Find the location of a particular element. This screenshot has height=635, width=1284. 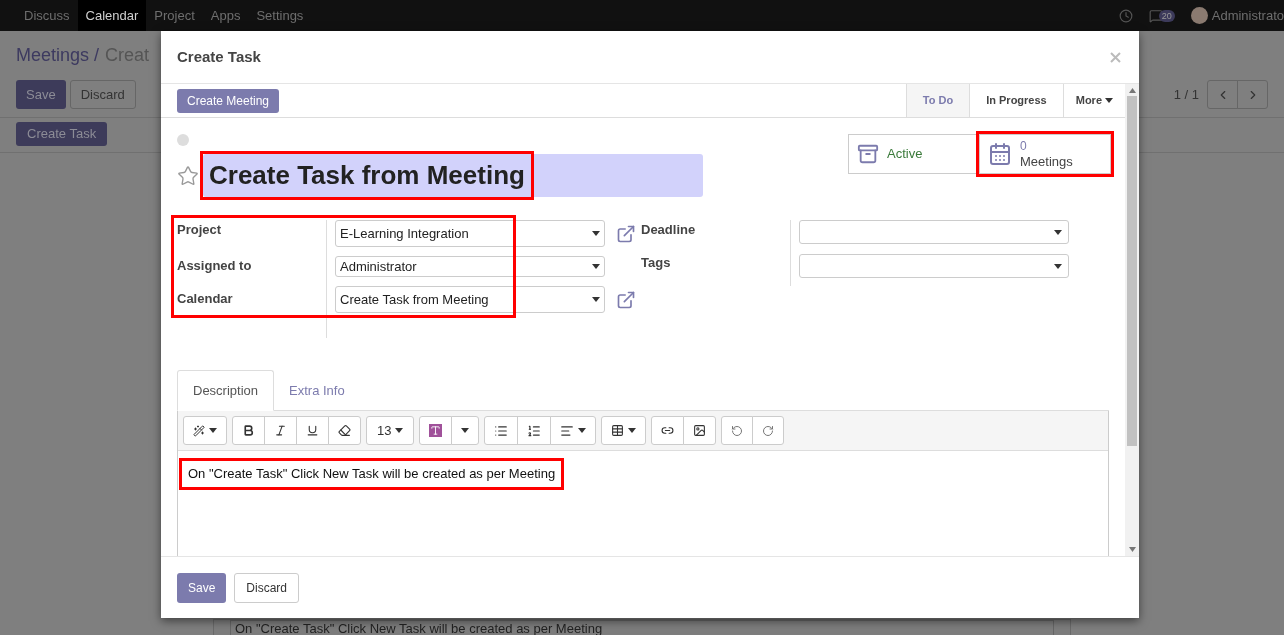

field-label: Deadline is located at coordinates (668, 229).